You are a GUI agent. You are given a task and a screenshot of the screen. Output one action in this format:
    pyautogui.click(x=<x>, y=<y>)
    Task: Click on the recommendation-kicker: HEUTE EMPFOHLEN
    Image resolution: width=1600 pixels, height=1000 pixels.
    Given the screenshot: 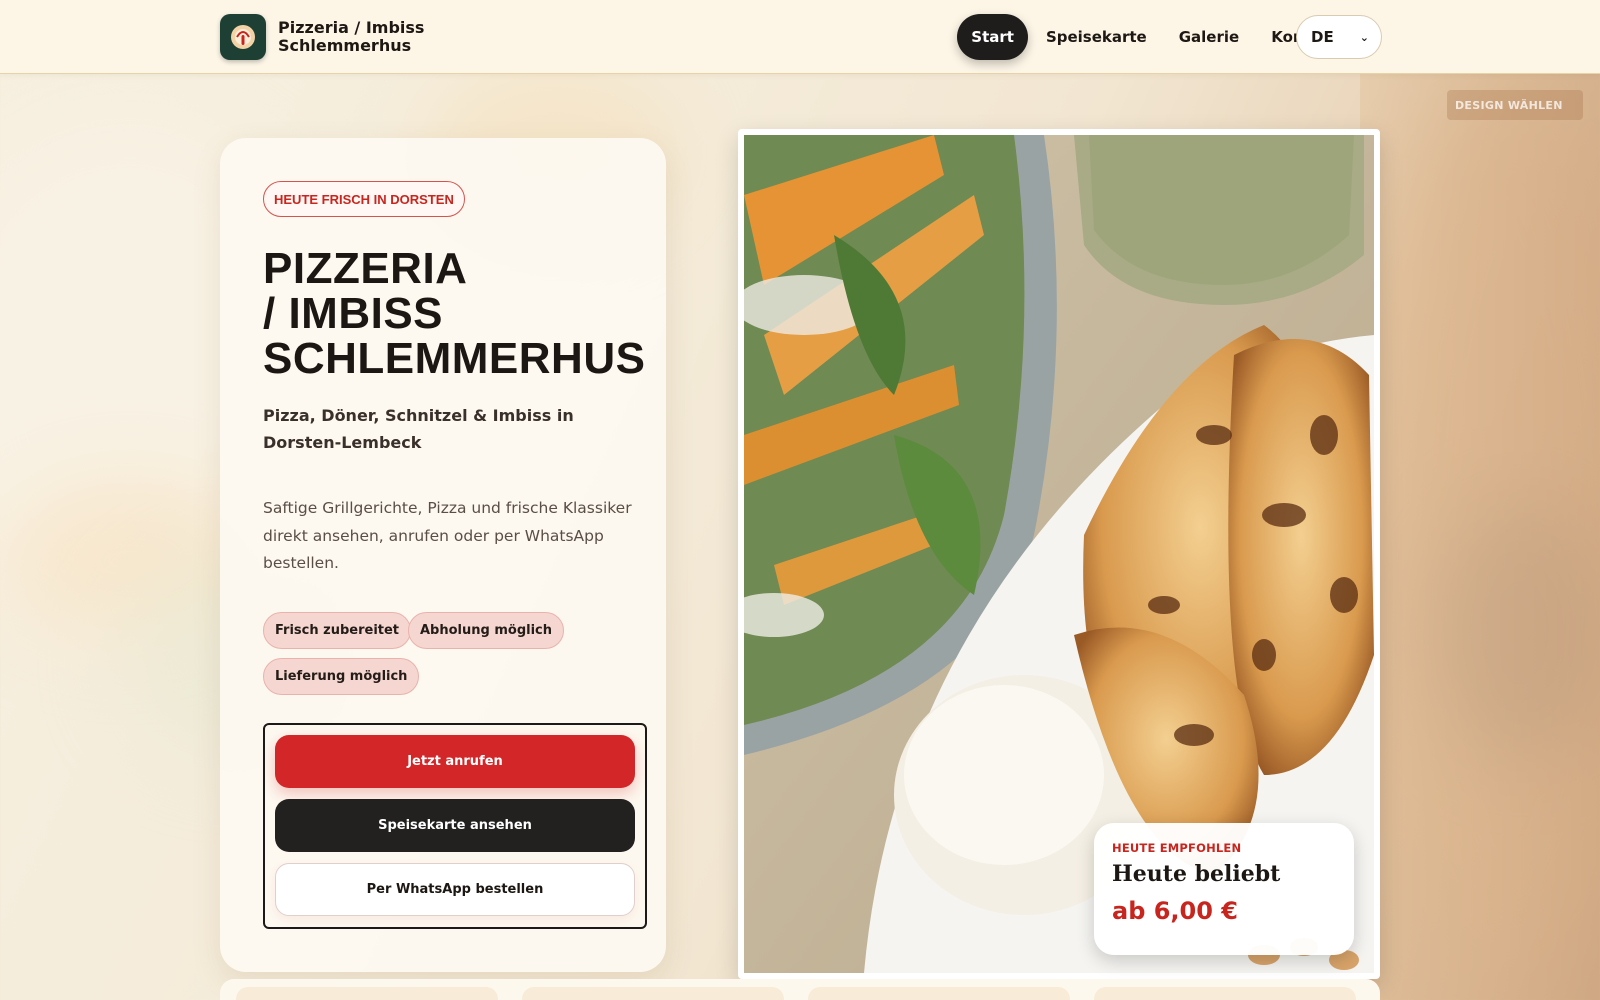 What is the action you would take?
    pyautogui.click(x=1177, y=848)
    